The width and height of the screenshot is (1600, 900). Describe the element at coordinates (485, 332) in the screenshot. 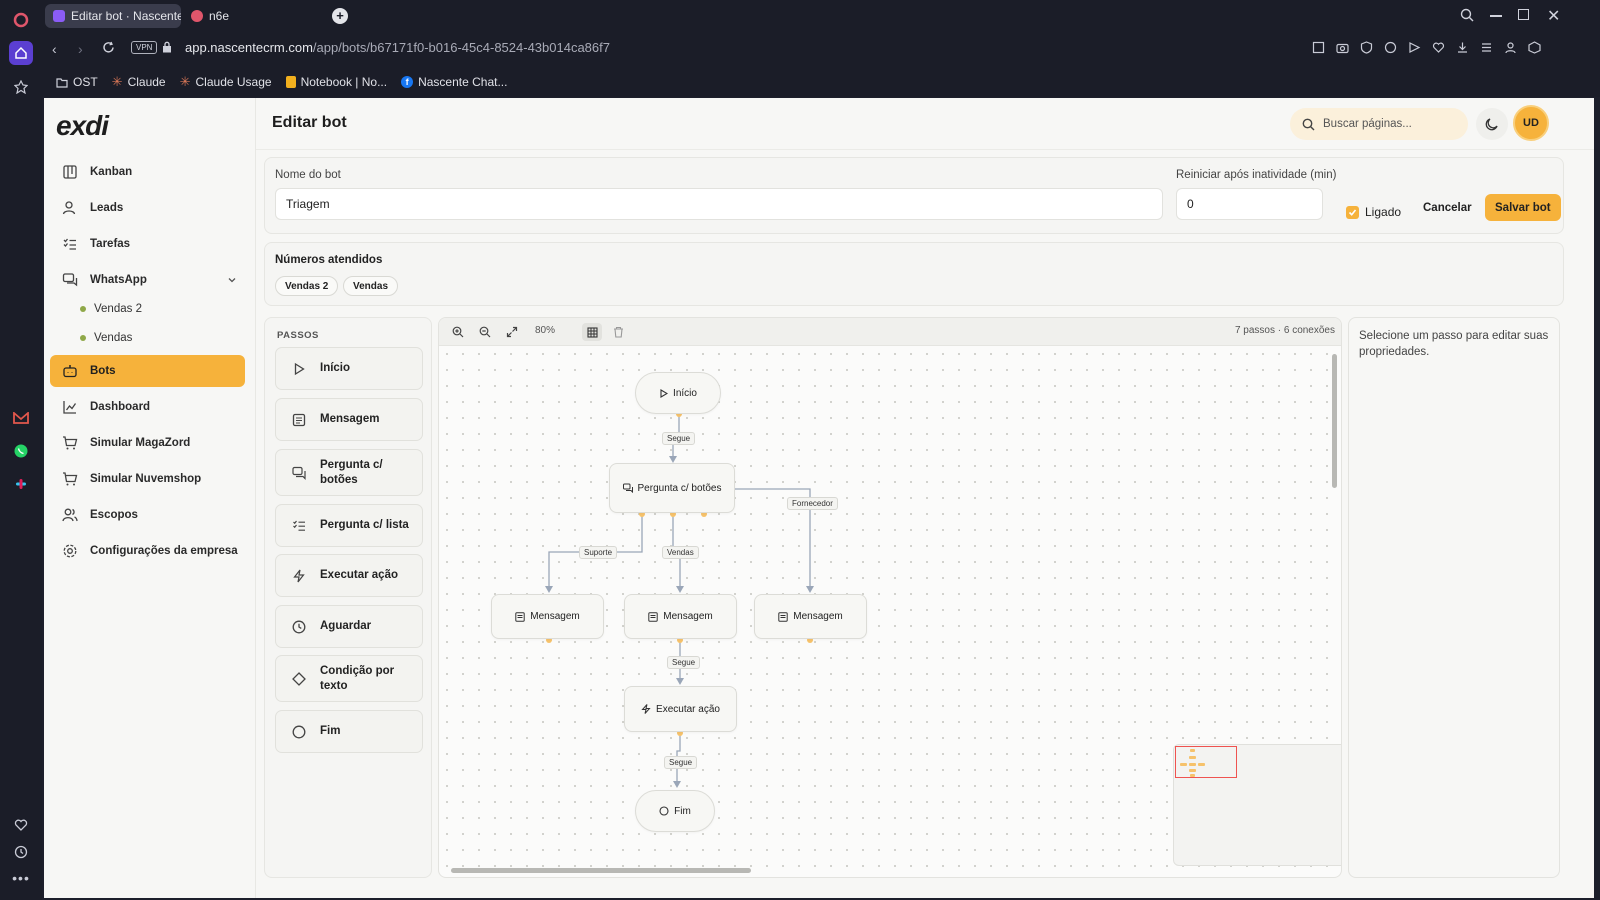

I see `zoom-out-icon` at that location.